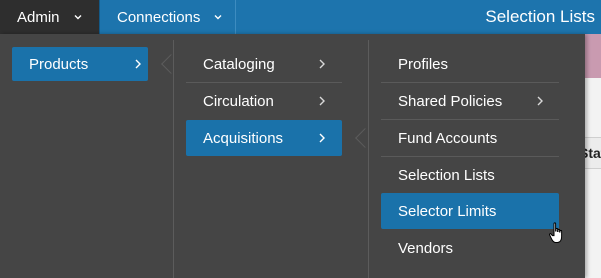  I want to click on hand-pointer-cursor-icon, so click(556, 232).